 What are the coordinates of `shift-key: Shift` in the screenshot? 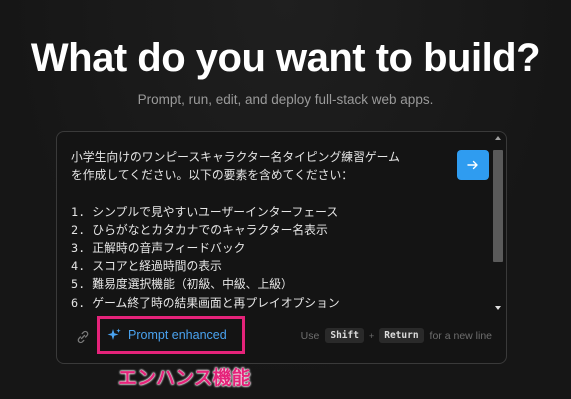 It's located at (344, 335).